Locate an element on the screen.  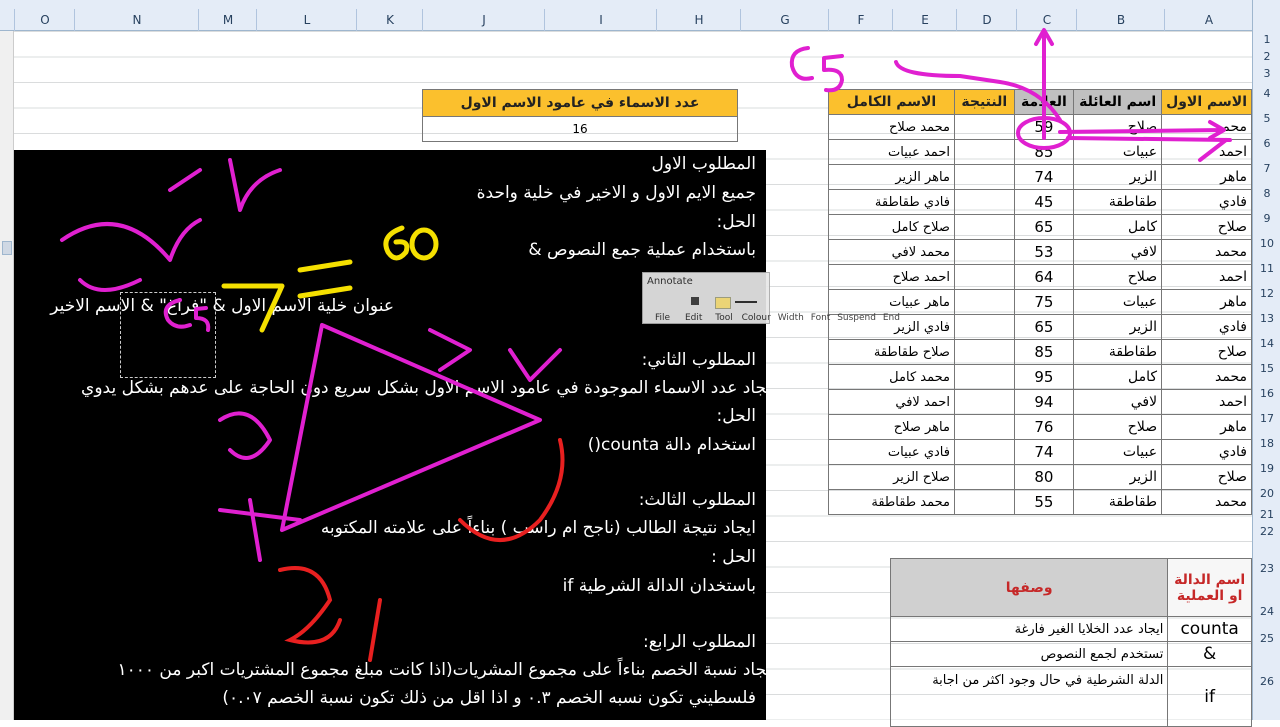
arrow-right-stroke is located at coordinates (1142, 130).